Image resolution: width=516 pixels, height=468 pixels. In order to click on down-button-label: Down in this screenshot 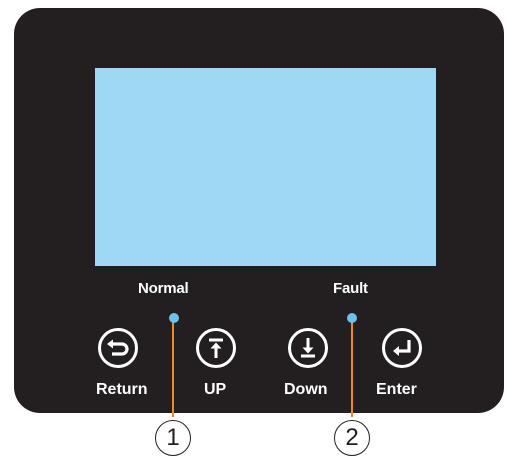, I will do `click(306, 389)`.